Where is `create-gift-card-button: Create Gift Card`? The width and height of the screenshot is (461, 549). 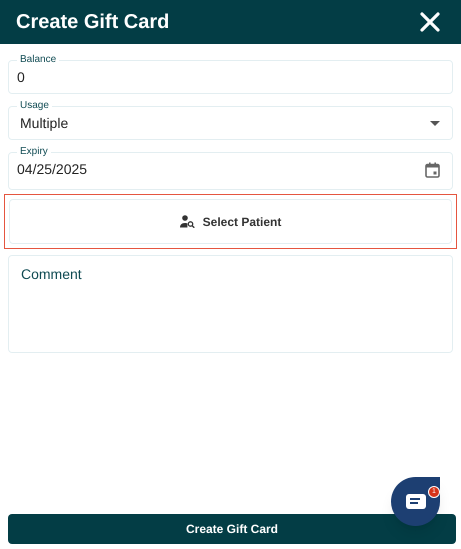
create-gift-card-button: Create Gift Card is located at coordinates (232, 529).